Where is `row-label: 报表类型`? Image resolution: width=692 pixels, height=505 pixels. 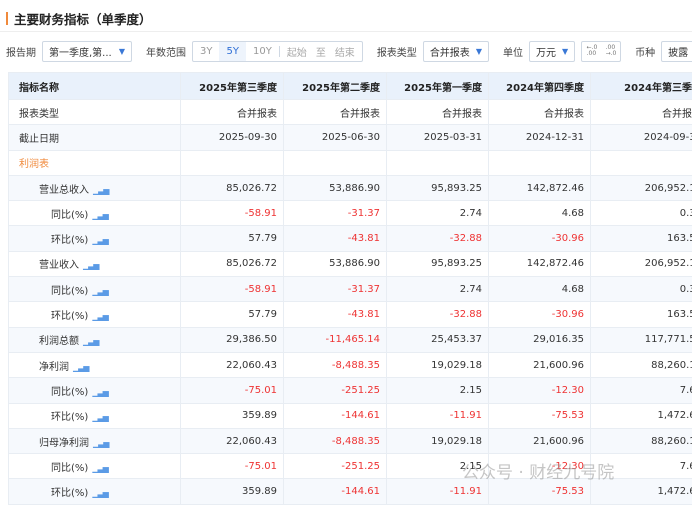 row-label: 报表类型 is located at coordinates (95, 112).